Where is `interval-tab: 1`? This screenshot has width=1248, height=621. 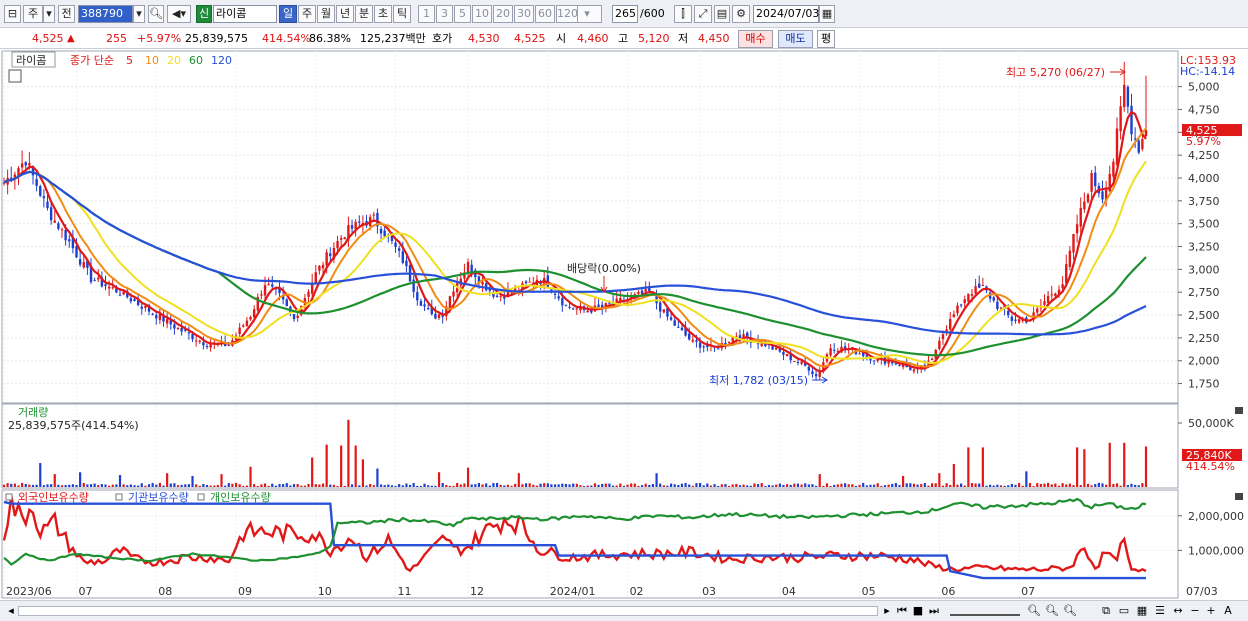
interval-tab: 1 is located at coordinates (426, 14).